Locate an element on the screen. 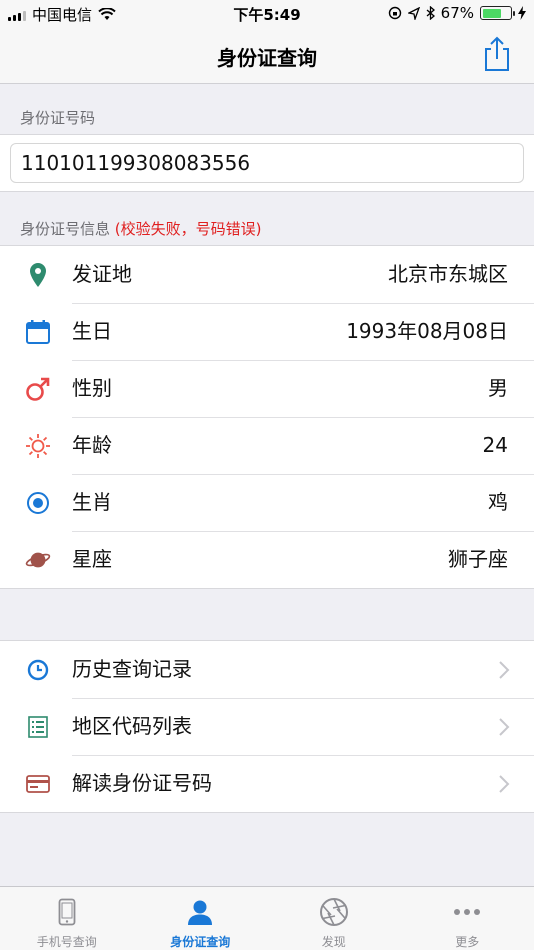  location-arrow-icon is located at coordinates (413, 13).